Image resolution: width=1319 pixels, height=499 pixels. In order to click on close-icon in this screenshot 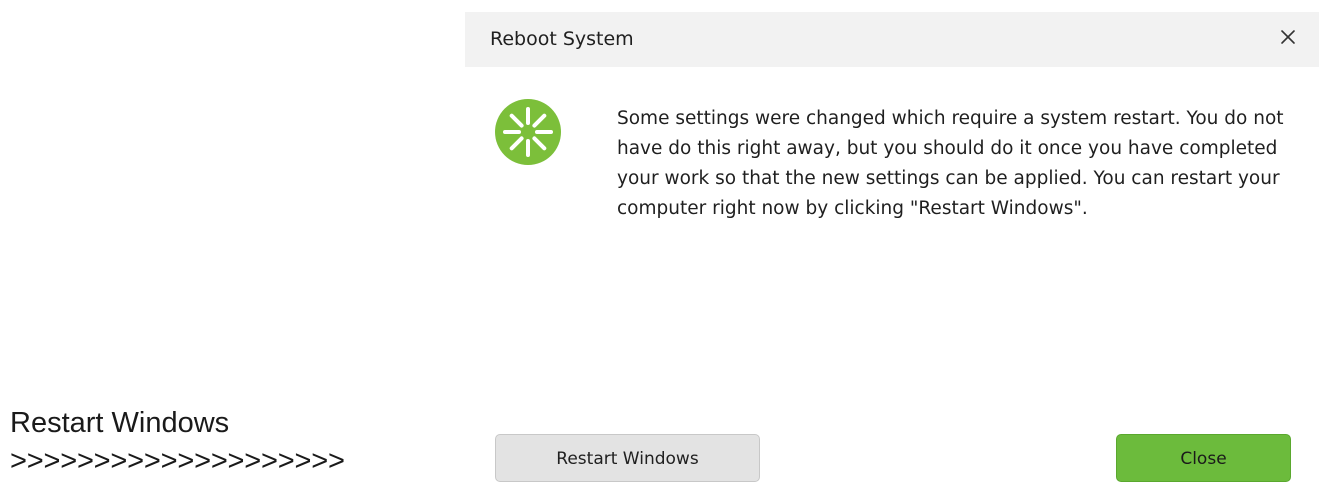, I will do `click(1288, 37)`.